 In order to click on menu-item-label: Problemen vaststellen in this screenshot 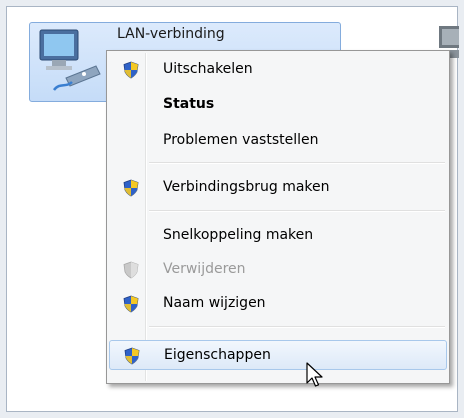, I will do `click(241, 140)`.